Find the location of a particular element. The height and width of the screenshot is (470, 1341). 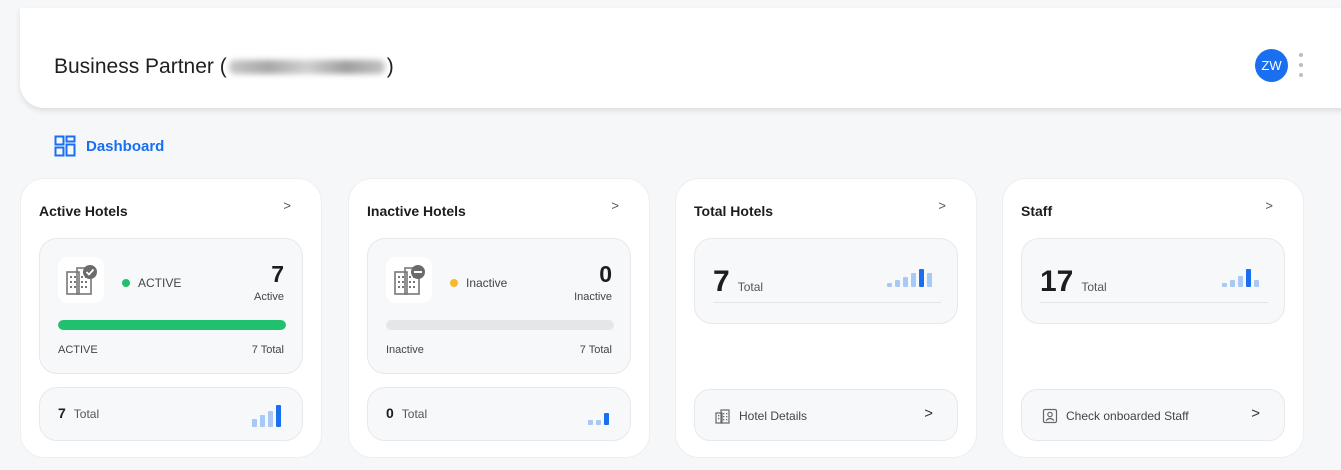

card-title: Active Hotels is located at coordinates (83, 211).